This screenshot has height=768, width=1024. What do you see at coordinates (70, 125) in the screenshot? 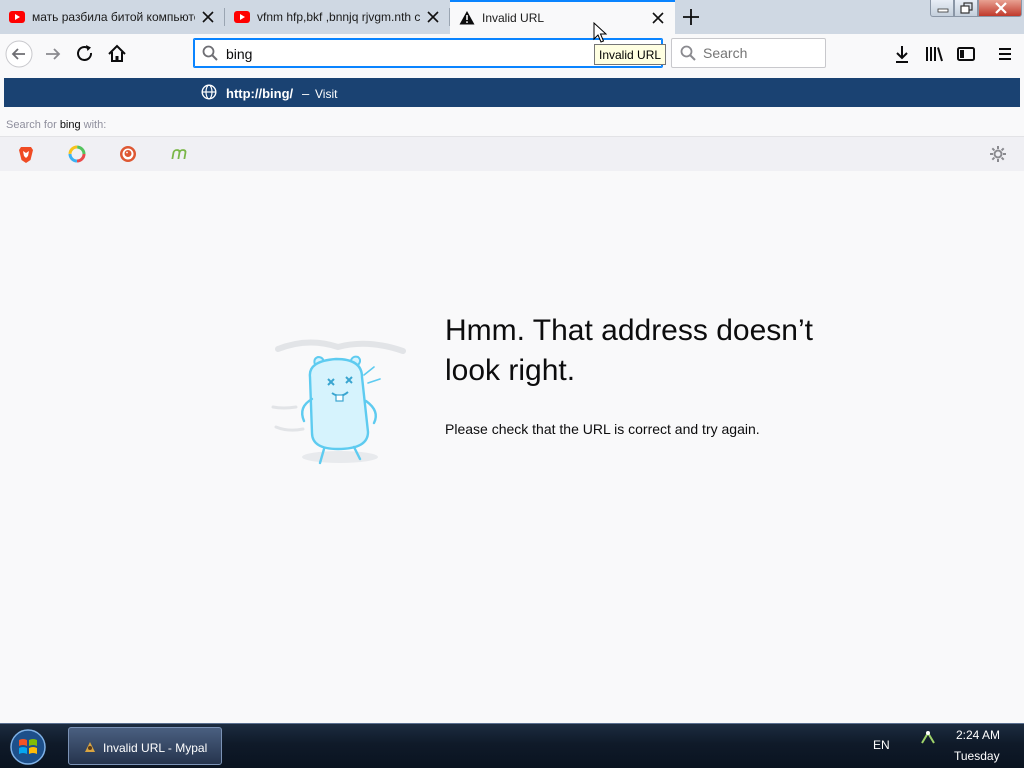
I see `search-term: bing` at bounding box center [70, 125].